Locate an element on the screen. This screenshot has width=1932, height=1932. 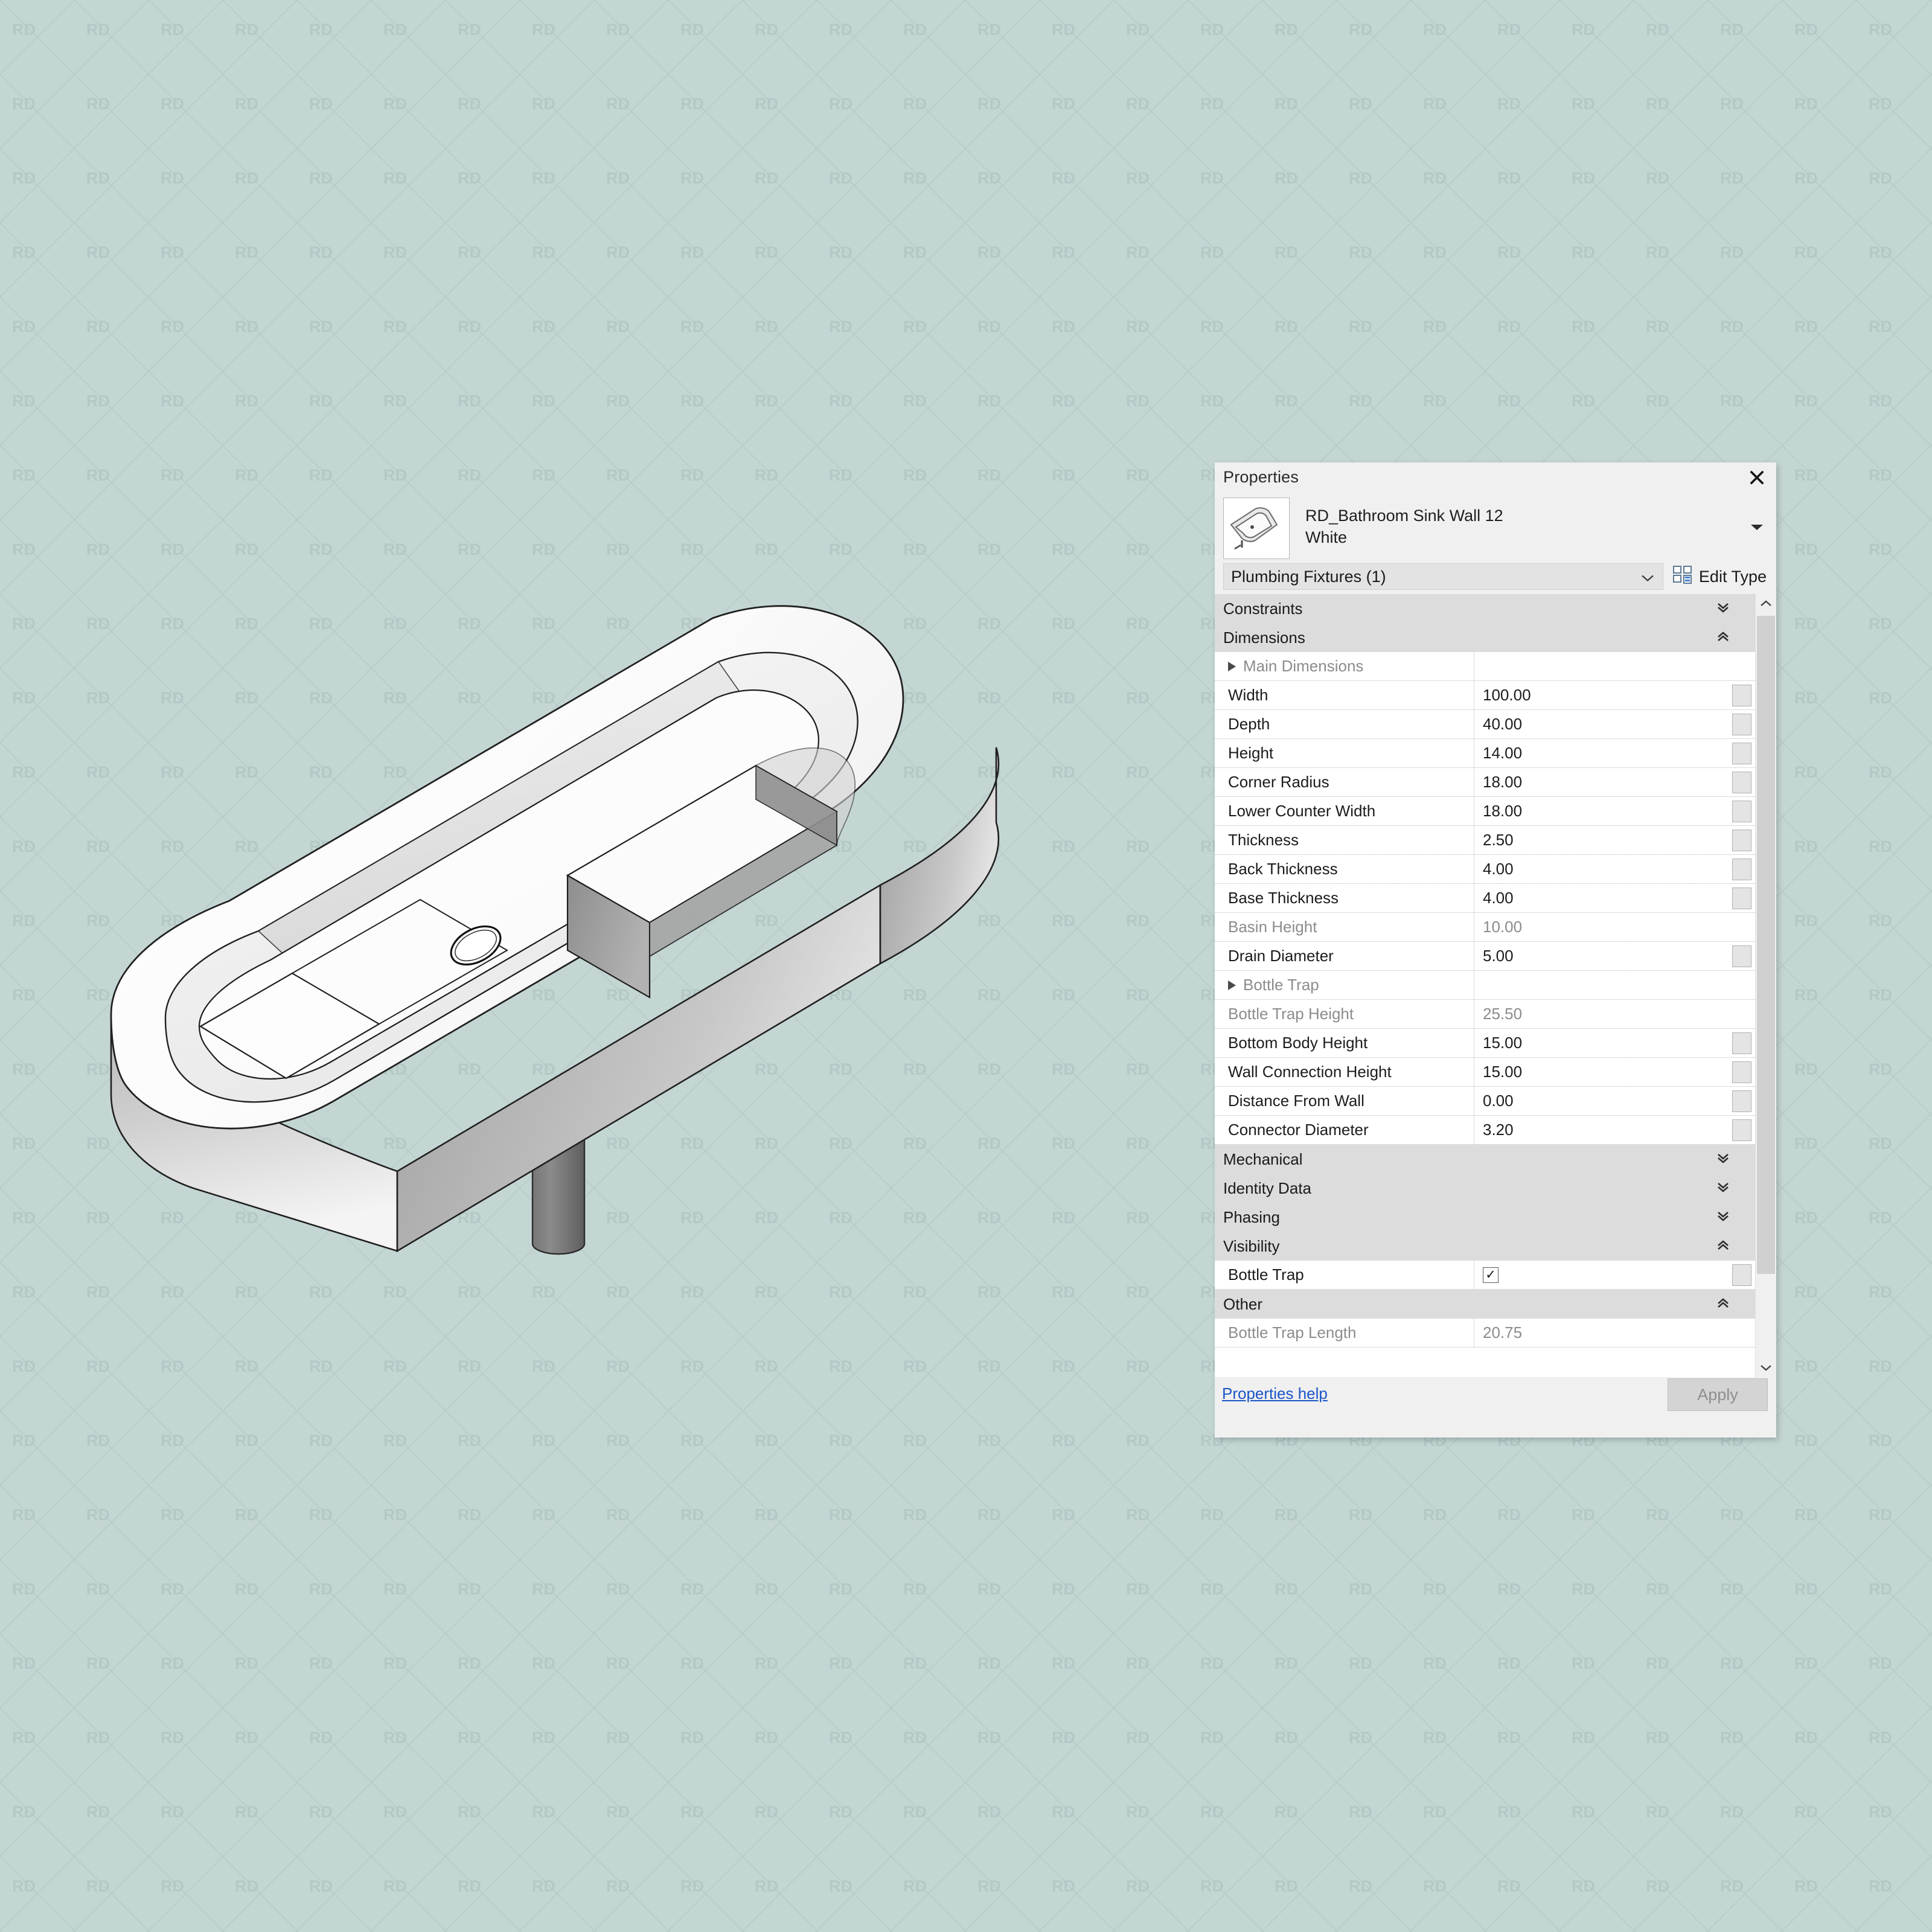
edit-type-icon is located at coordinates (1683, 577).